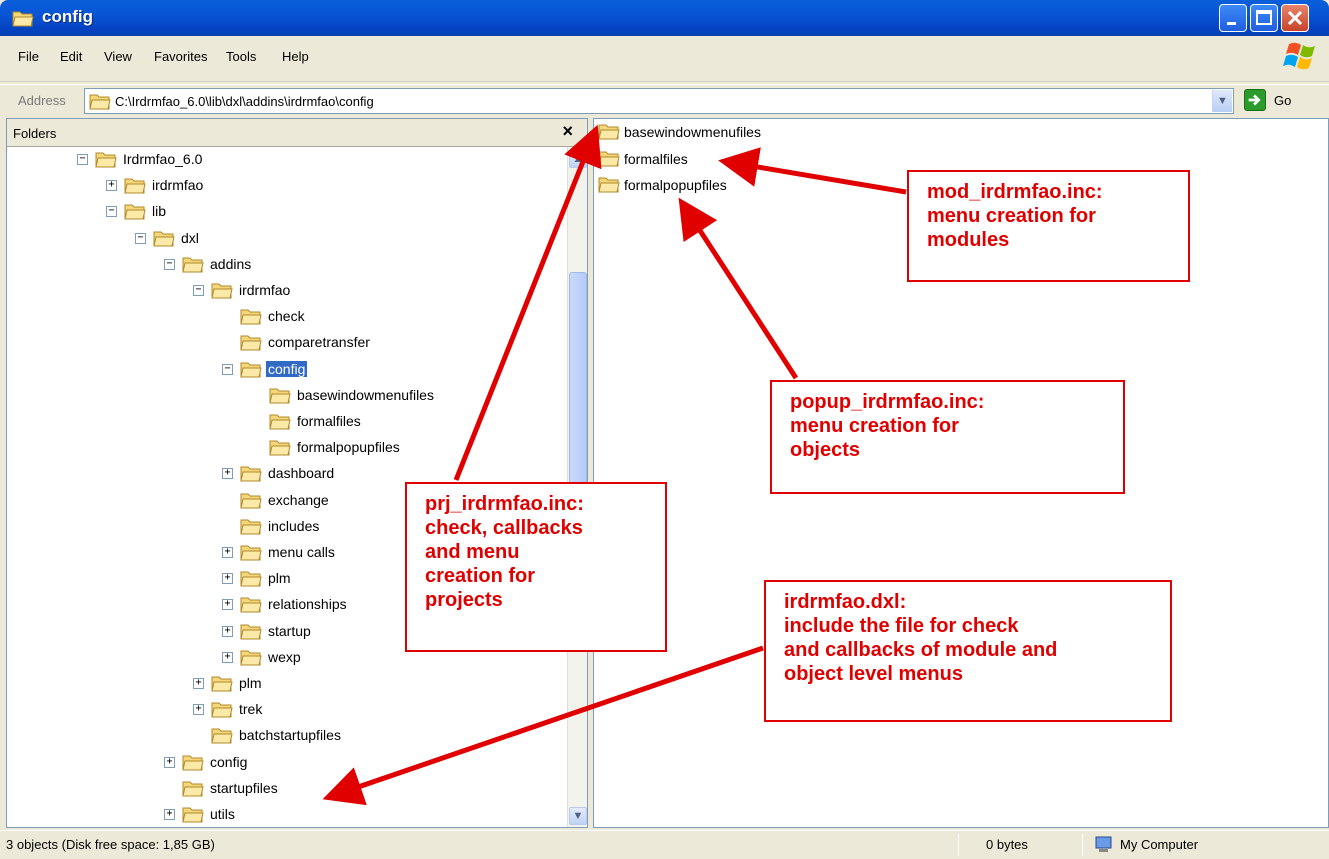  I want to click on annotation-line: and menu, so click(472, 552).